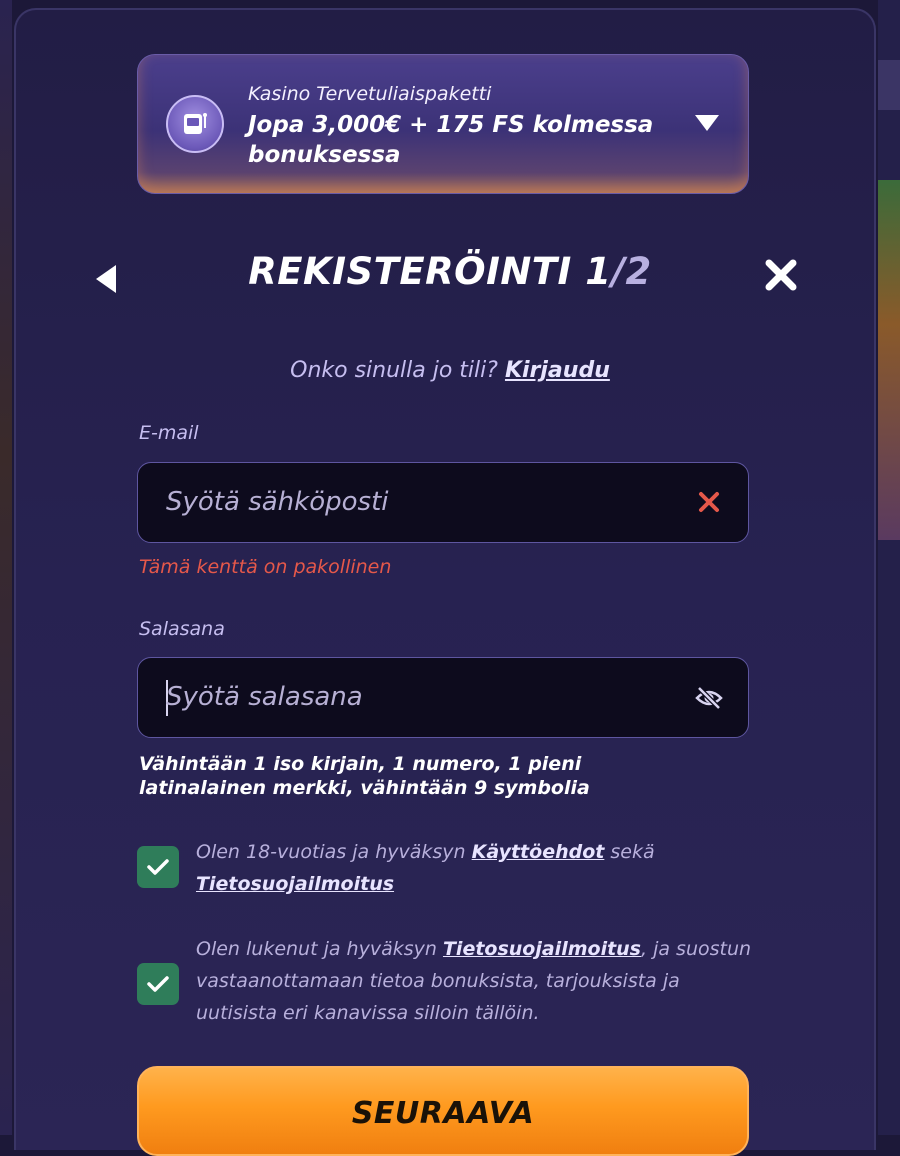 The width and height of the screenshot is (900, 1156). Describe the element at coordinates (629, 852) in the screenshot. I see `terms-text-2: sekä` at that location.